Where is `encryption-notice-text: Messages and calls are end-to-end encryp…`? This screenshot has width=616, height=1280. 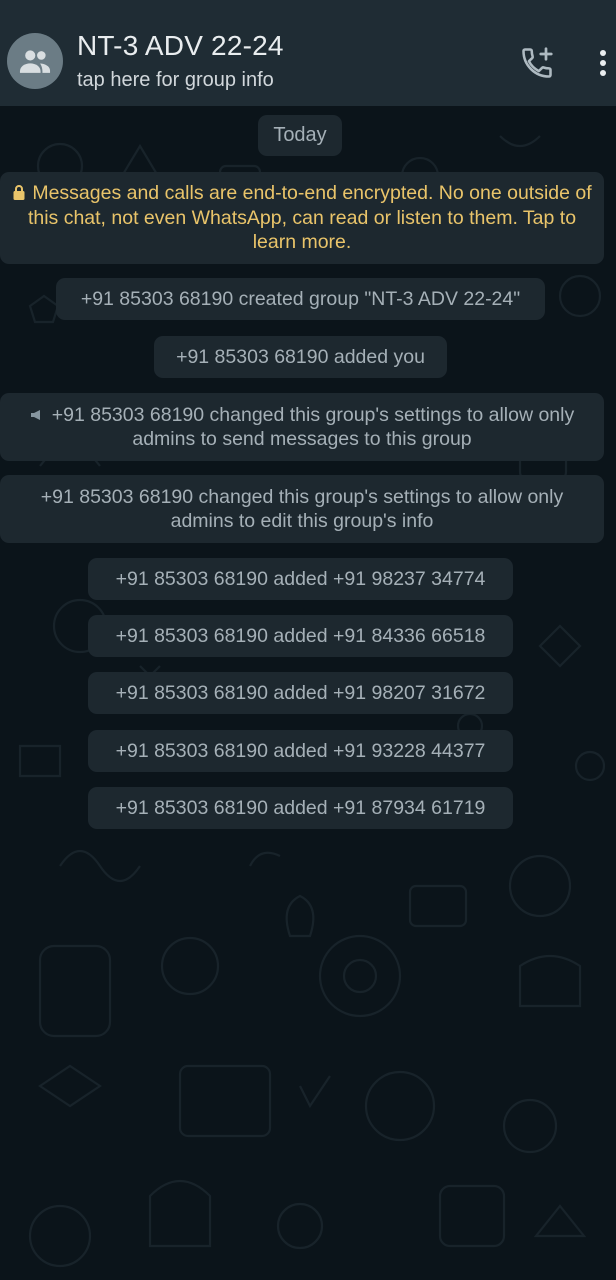 encryption-notice-text: Messages and calls are end-to-end encryp… is located at coordinates (309, 217).